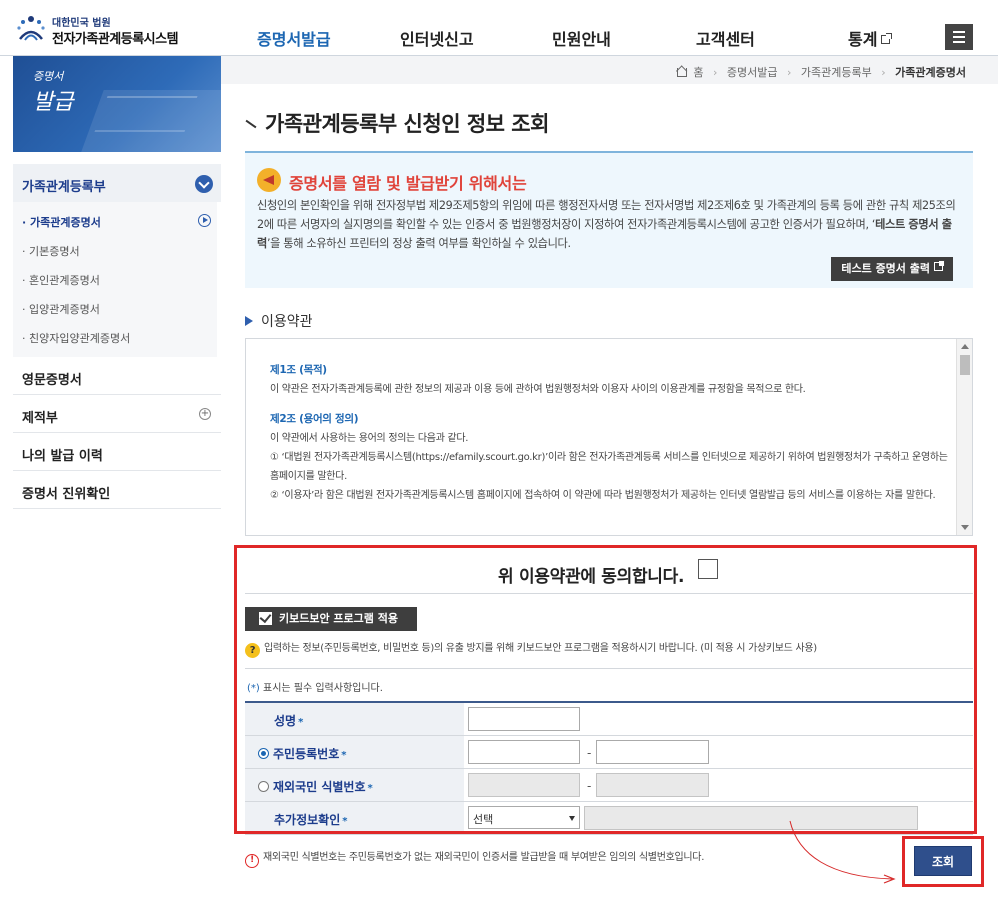 The width and height of the screenshot is (998, 900). I want to click on side-item-verify: 증명서 진위확인, so click(117, 490).